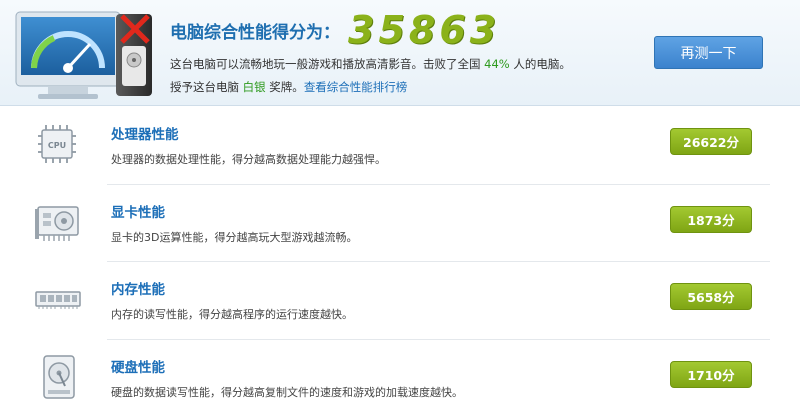 The width and height of the screenshot is (800, 417). I want to click on desc-text: 这台电脑可以流畅地玩一般游戏和播放高清影音。击败了全国, so click(327, 64).